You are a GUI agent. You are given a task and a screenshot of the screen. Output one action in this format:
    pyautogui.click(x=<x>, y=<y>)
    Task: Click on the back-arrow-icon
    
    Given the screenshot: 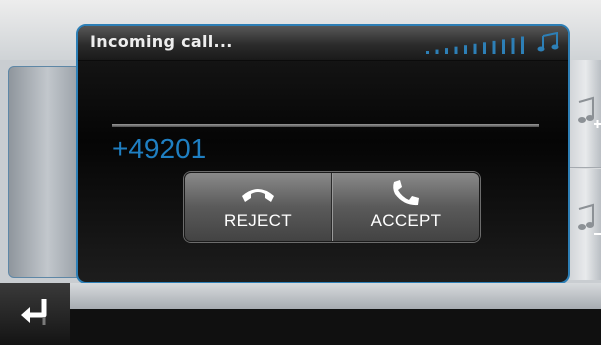 What is the action you would take?
    pyautogui.click(x=34, y=312)
    